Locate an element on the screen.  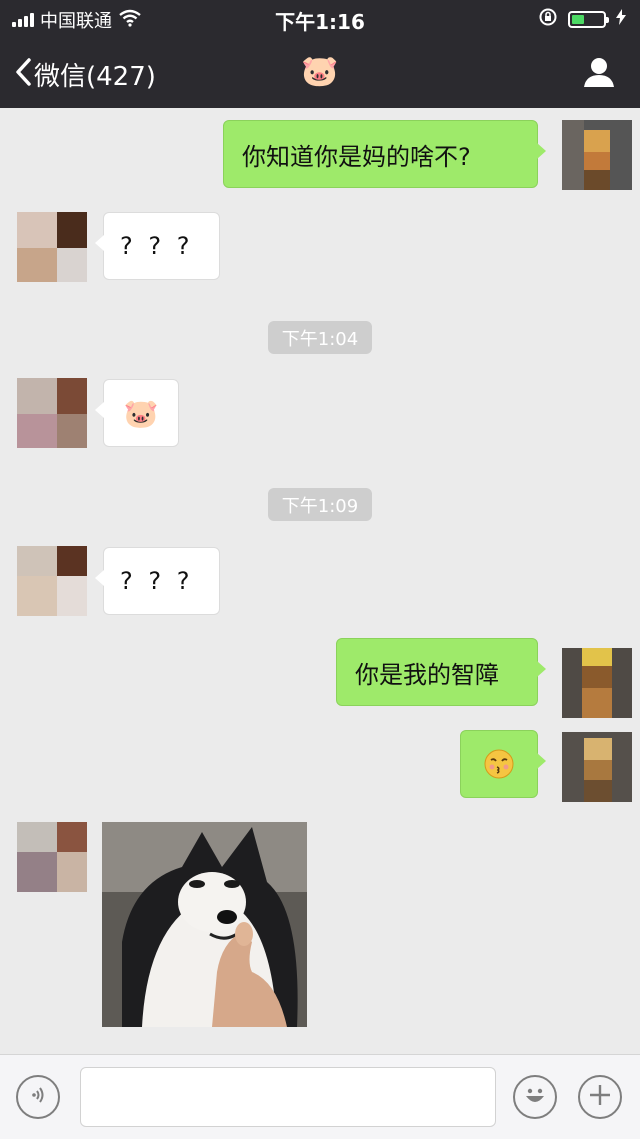
top-bar: 中国联通 下午1:16 微信(427) 🐷 is located at coordinates (320, 54).